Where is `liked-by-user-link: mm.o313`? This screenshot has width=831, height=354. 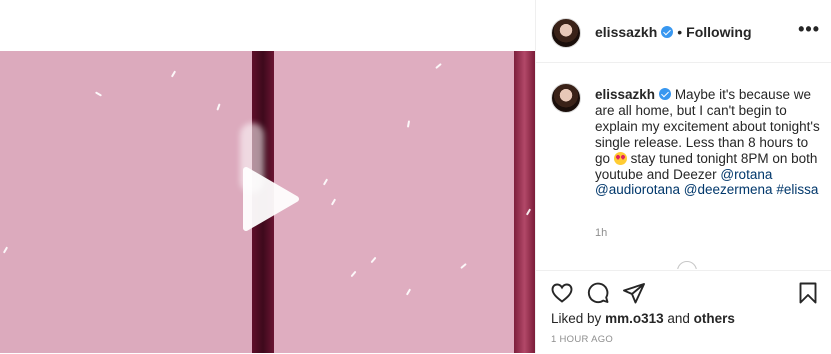
liked-by-user-link: mm.o313 is located at coordinates (634, 318).